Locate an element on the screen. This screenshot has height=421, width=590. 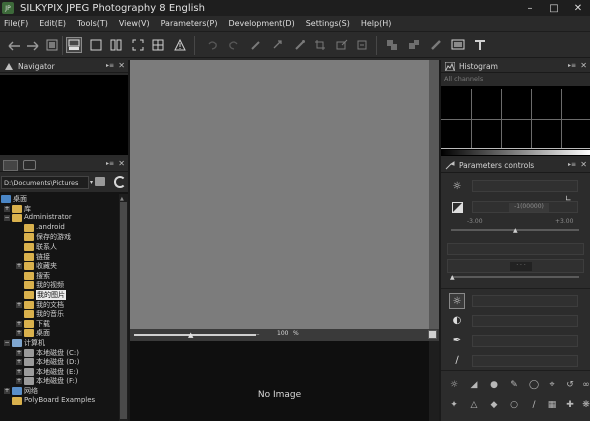
tree-item: − 计算机 is located at coordinates (60, 343).